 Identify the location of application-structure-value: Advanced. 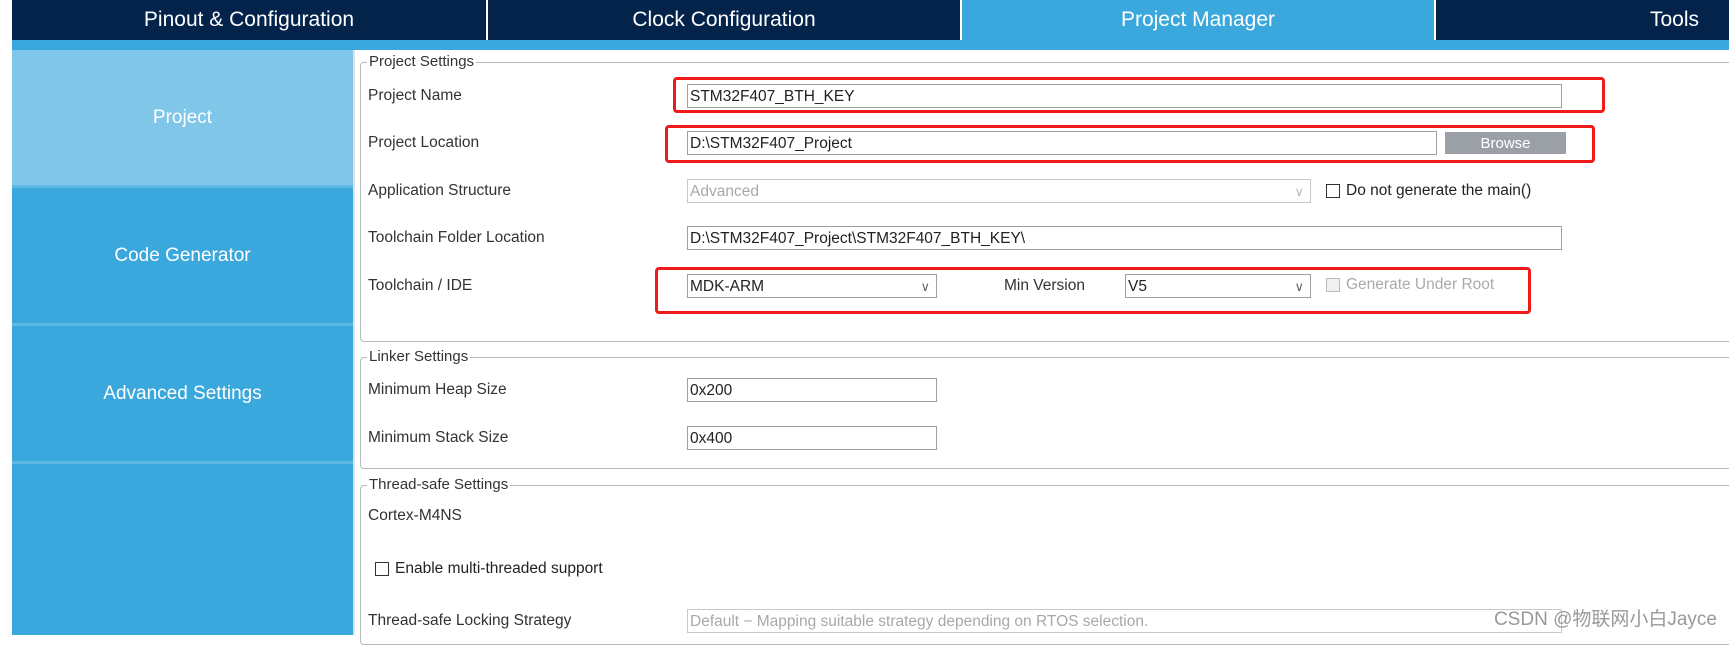
(724, 191).